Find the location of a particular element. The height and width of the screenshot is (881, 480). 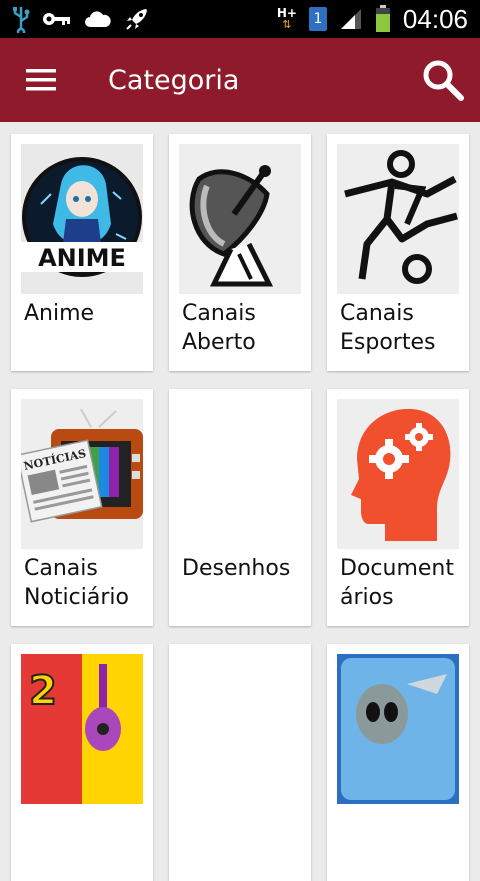

notification-icons is located at coordinates (81, 19).